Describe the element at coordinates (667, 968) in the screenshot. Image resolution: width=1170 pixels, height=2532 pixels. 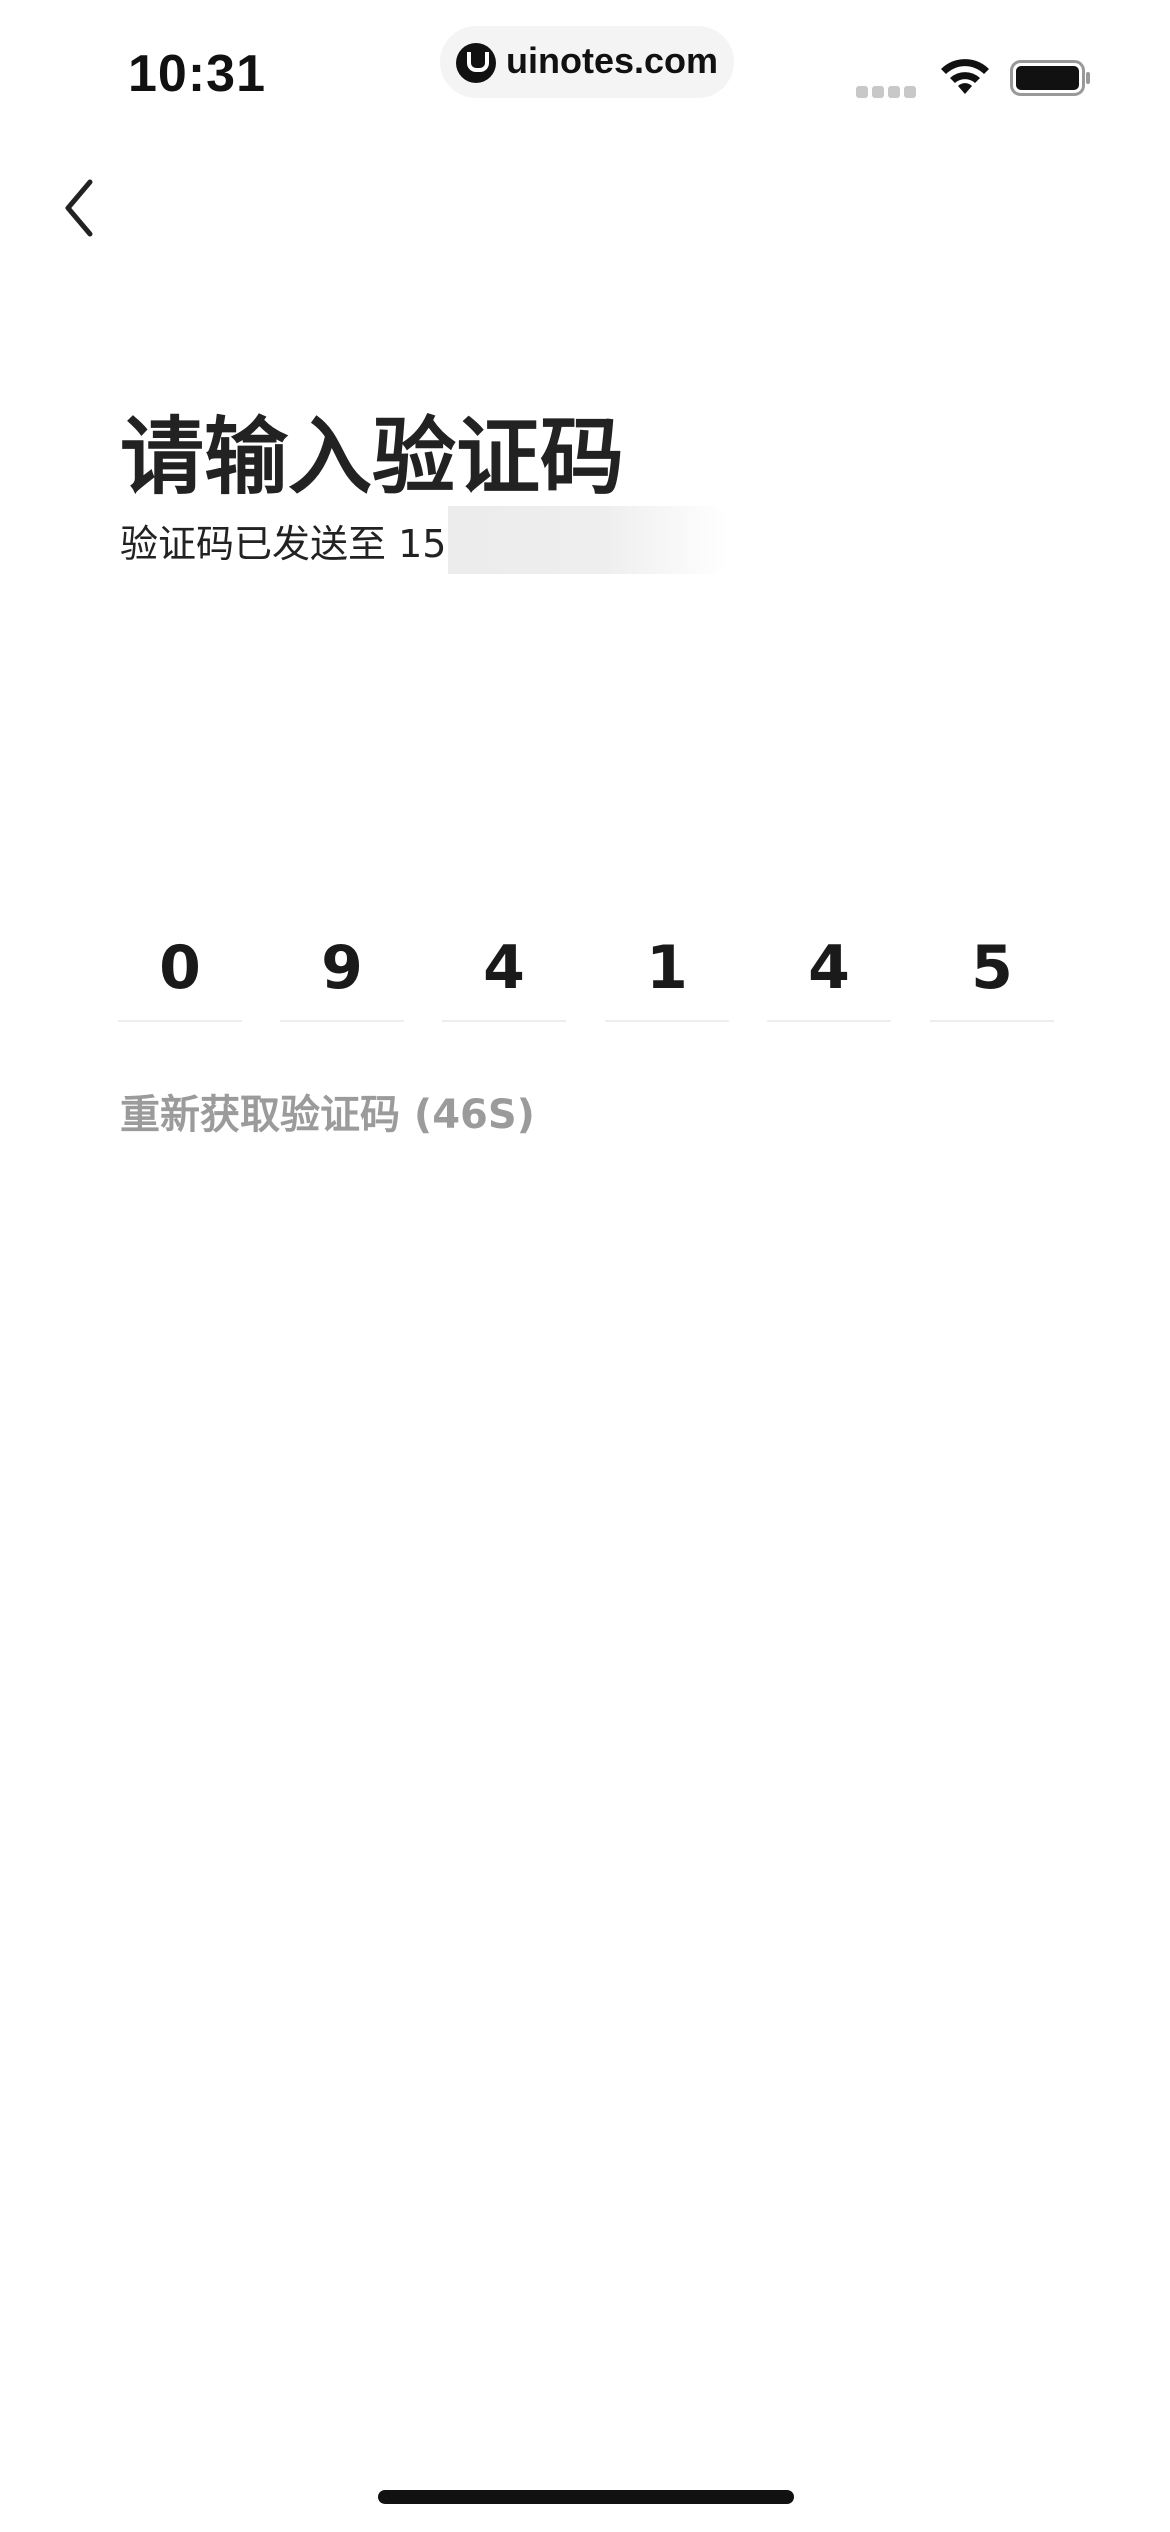
I see `code-digit: 1` at that location.